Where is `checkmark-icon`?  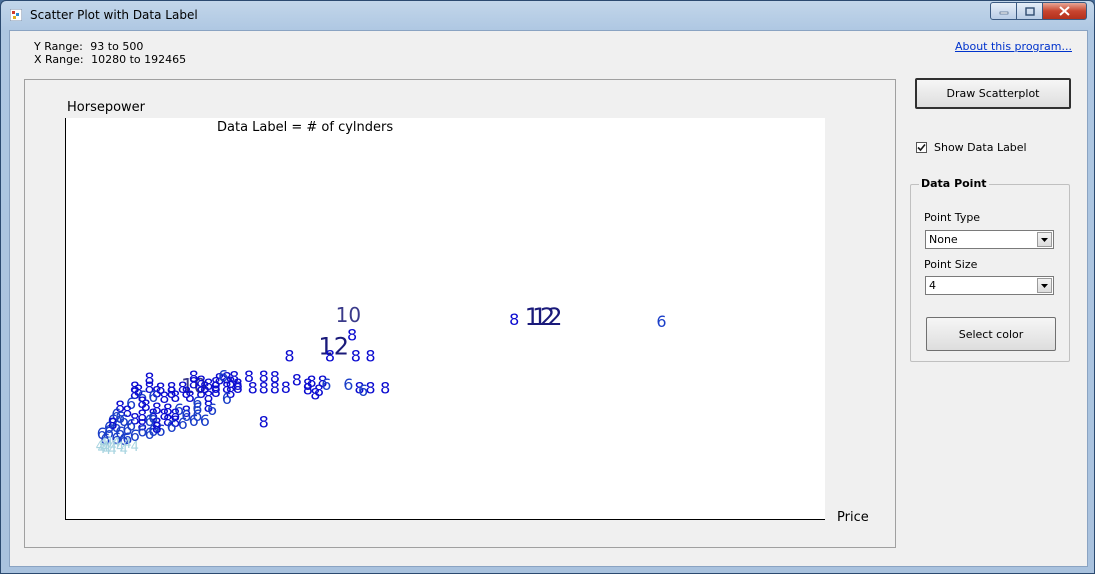
checkmark-icon is located at coordinates (921, 147).